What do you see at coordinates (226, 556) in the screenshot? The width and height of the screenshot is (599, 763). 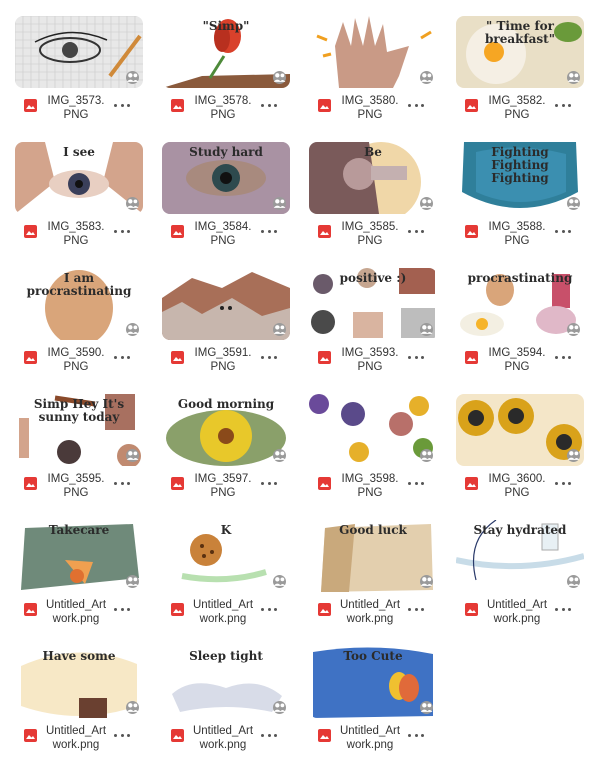 I see `file-thumbnail: K` at bounding box center [226, 556].